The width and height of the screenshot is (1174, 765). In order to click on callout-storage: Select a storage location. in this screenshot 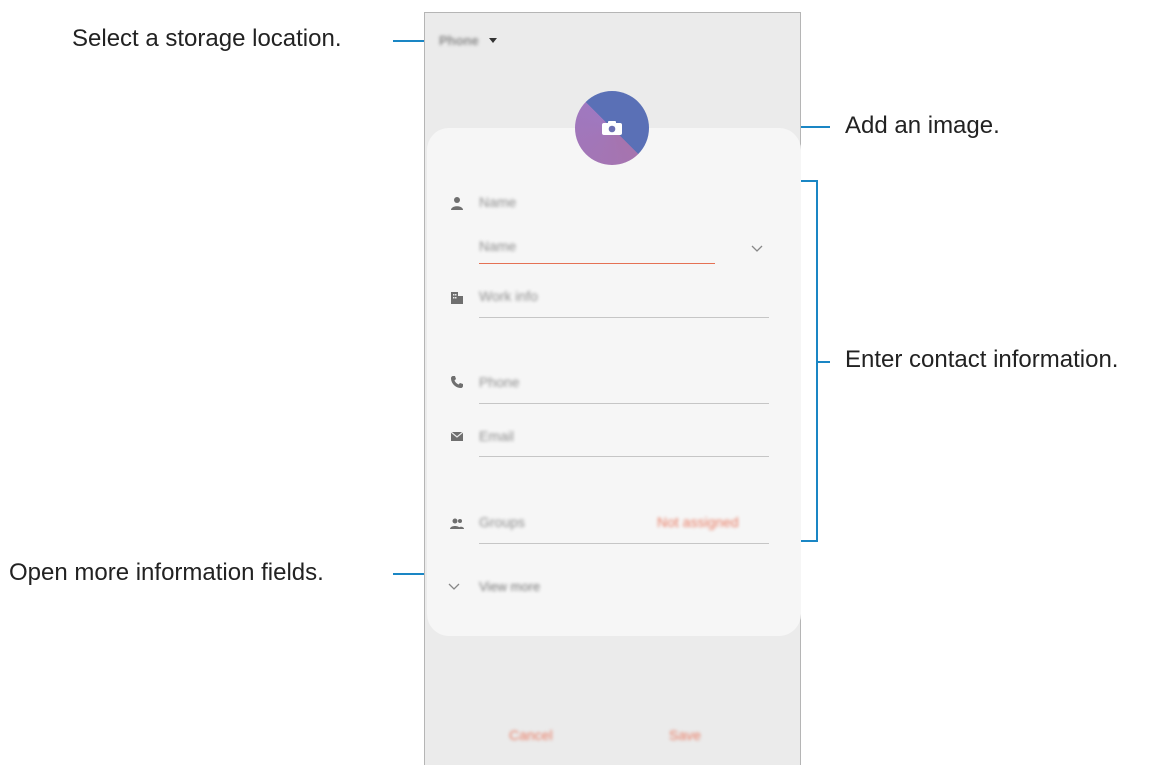, I will do `click(207, 38)`.